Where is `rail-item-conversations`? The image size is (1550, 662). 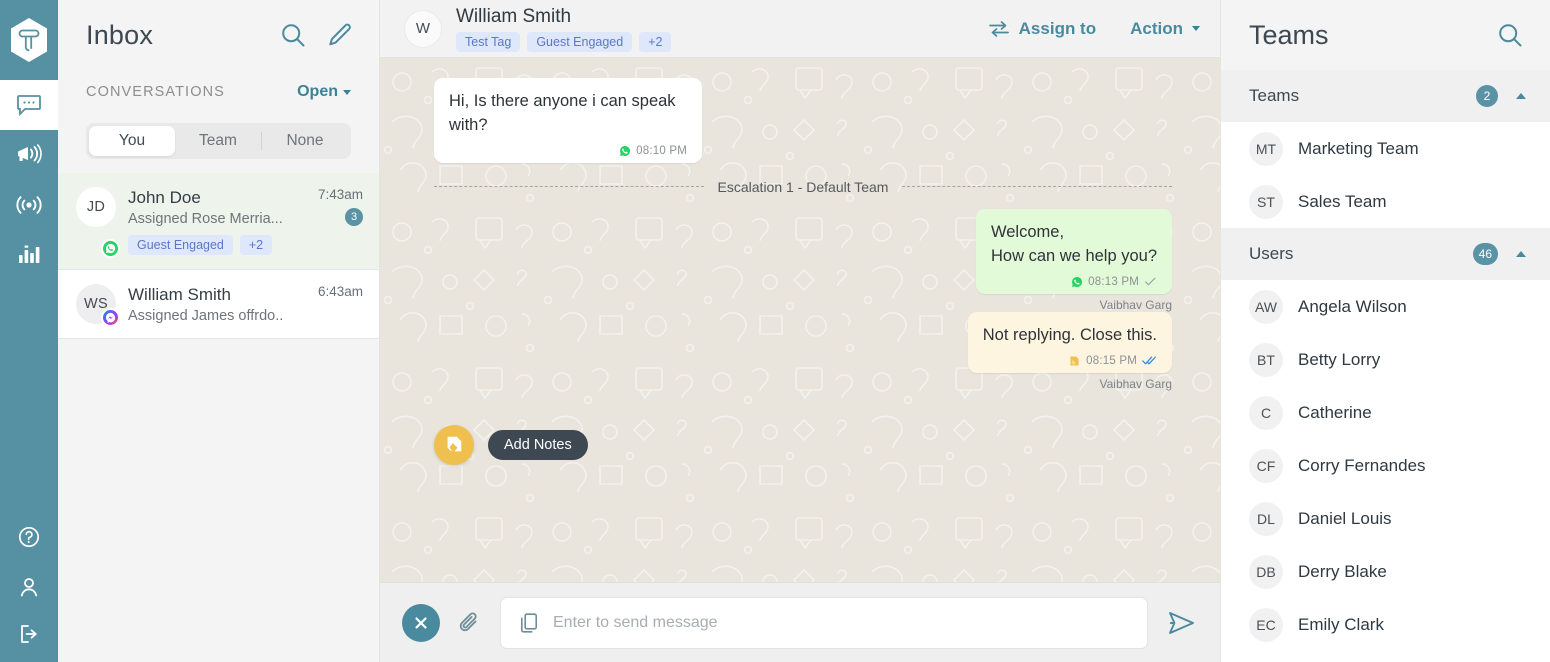
rail-item-conversations is located at coordinates (29, 105).